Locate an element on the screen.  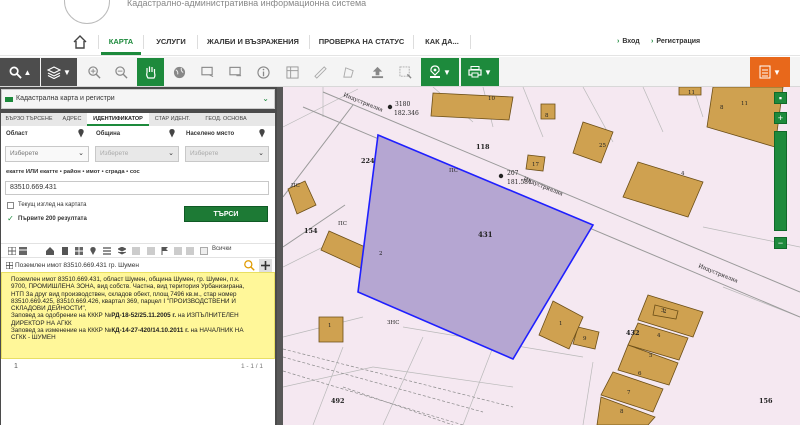
parcel-number: 118 is located at coordinates (483, 147).